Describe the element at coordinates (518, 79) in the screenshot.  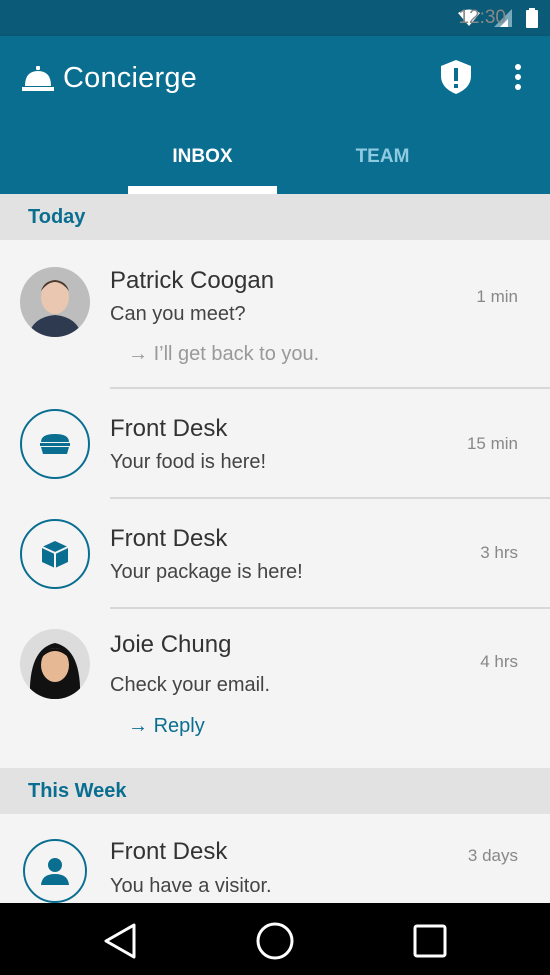
I see `overflow-menu-icon` at that location.